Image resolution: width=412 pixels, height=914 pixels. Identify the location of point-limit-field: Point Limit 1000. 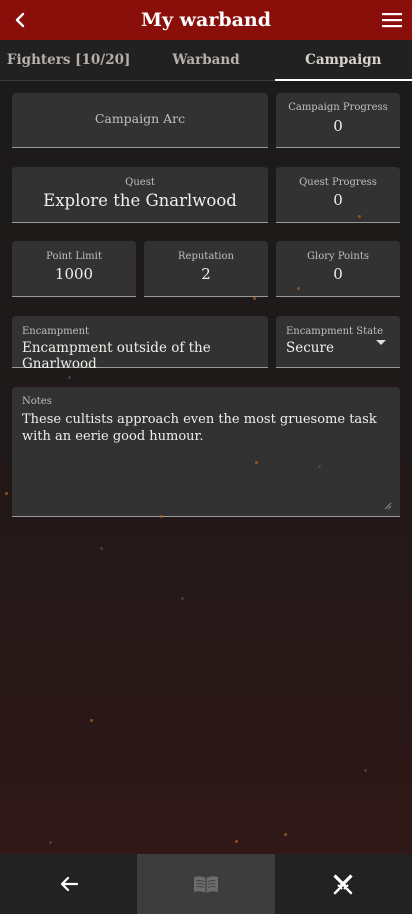
(74, 269).